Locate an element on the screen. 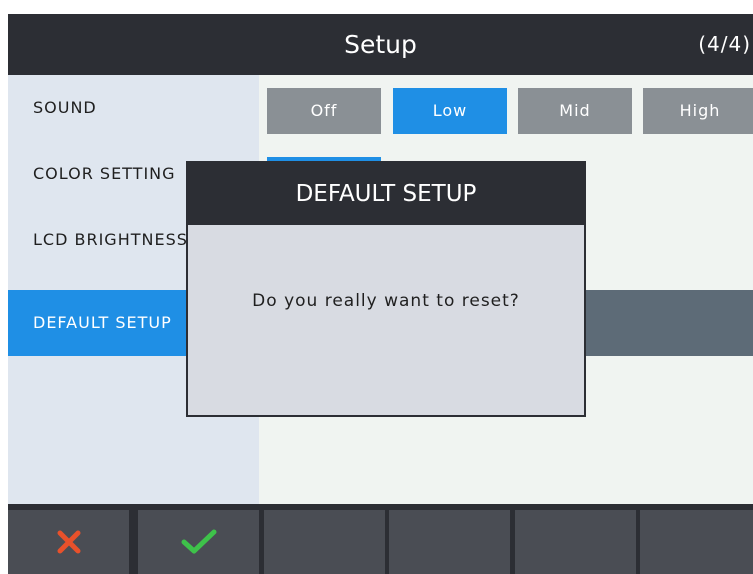 The image size is (753, 574). sound-option-low: Low is located at coordinates (450, 111).